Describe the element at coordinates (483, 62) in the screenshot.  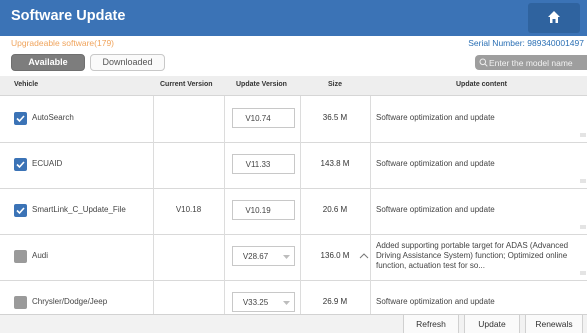
I see `search-icon` at that location.